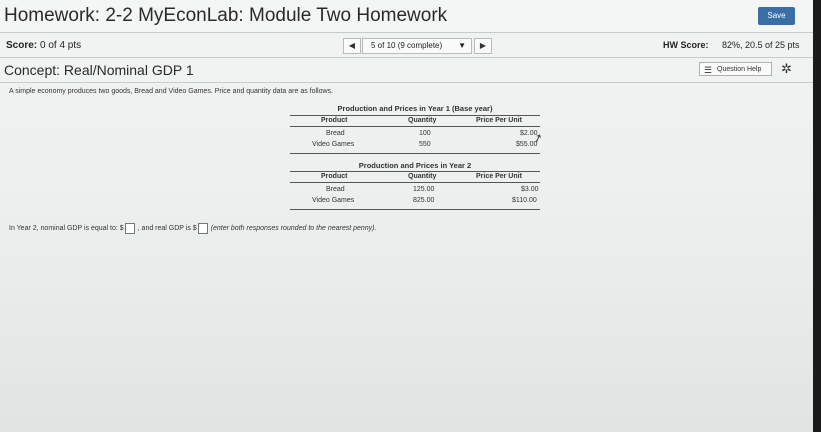  Describe the element at coordinates (167, 228) in the screenshot. I see `question-text: , and real GDP is $` at that location.